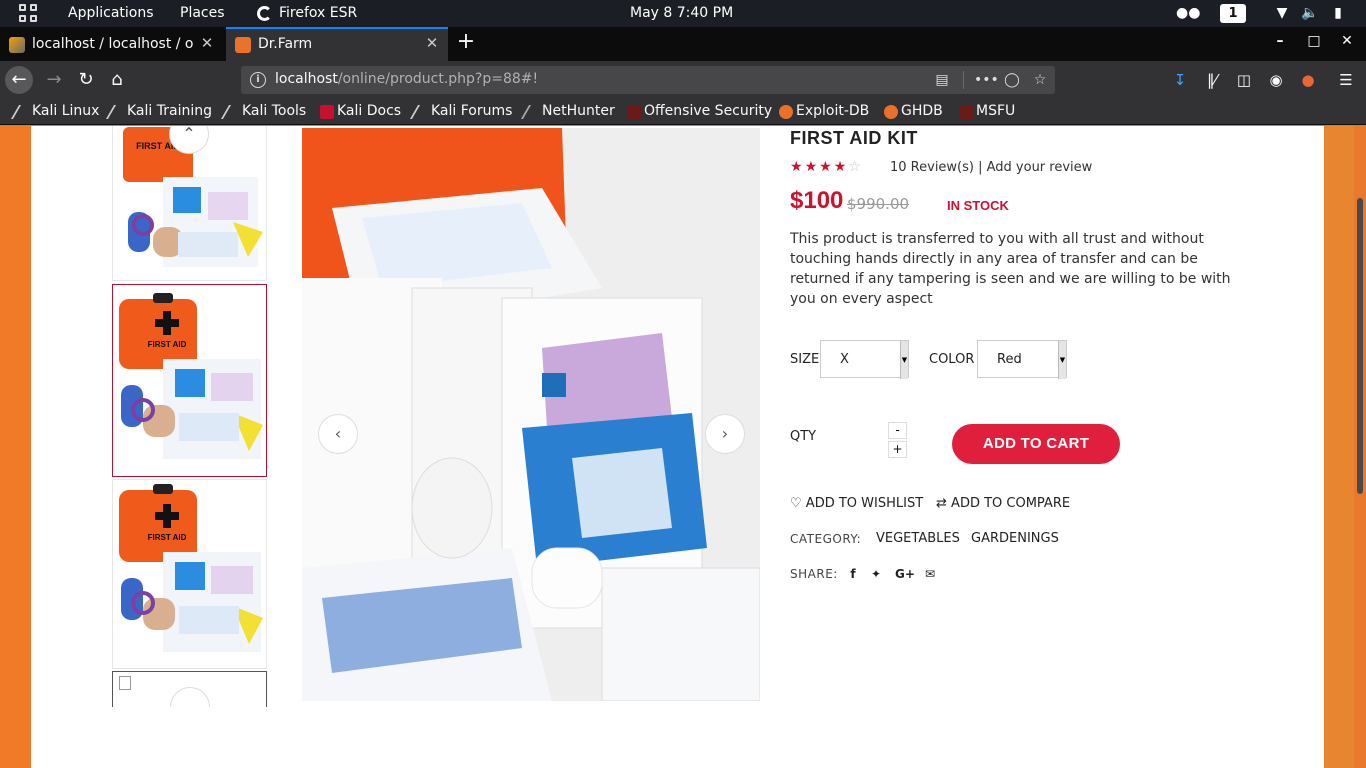  What do you see at coordinates (111, 13) in the screenshot?
I see `applications-menu: Applications` at bounding box center [111, 13].